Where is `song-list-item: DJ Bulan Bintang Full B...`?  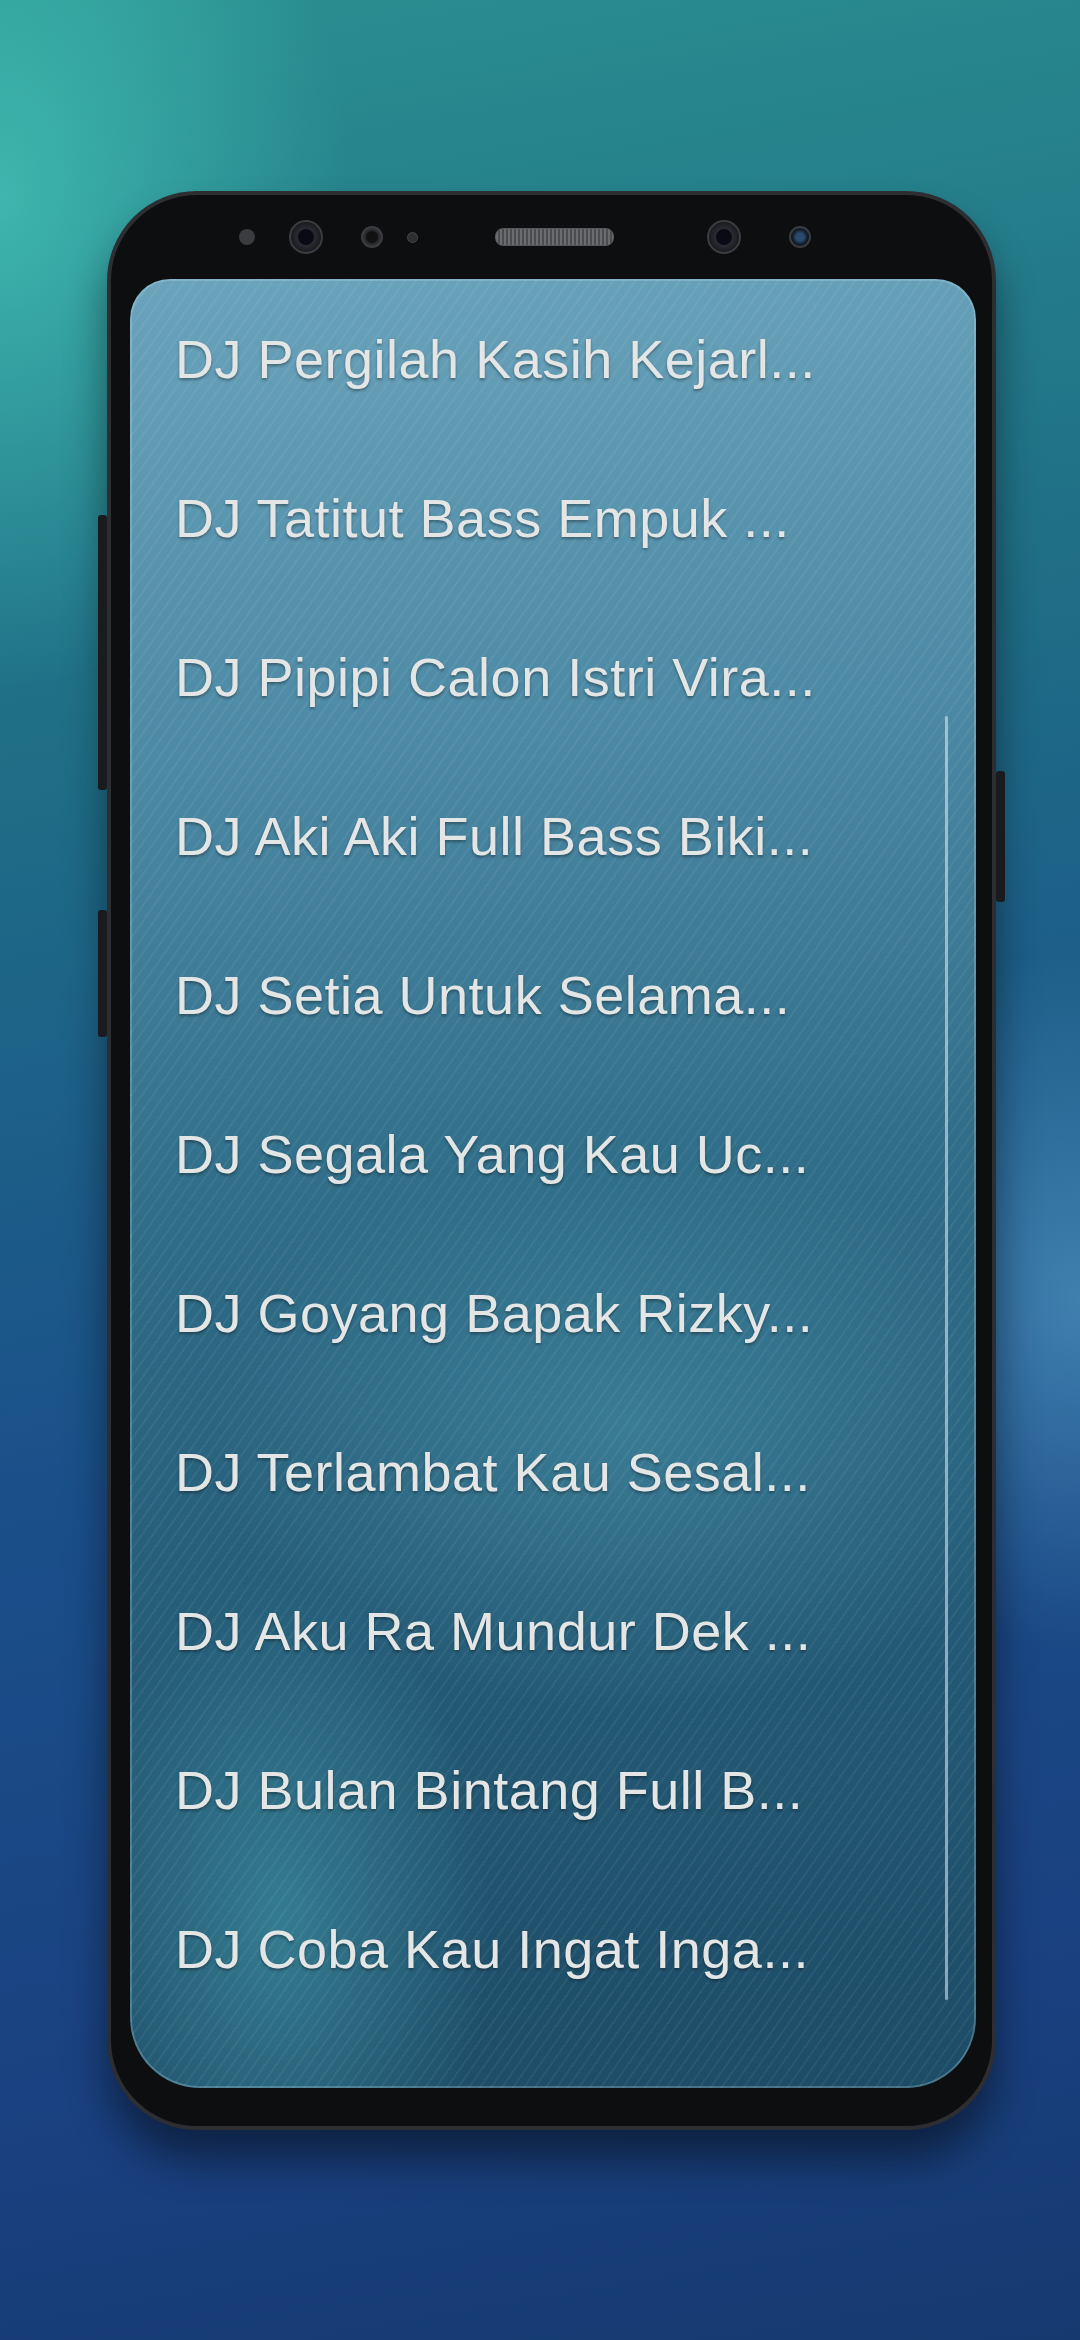
song-list-item: DJ Bulan Bintang Full B... is located at coordinates (489, 1789).